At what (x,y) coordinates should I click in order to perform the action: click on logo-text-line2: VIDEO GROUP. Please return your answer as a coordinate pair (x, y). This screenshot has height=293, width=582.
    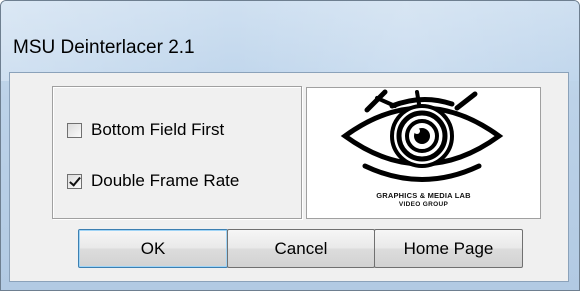
    Looking at the image, I should click on (423, 204).